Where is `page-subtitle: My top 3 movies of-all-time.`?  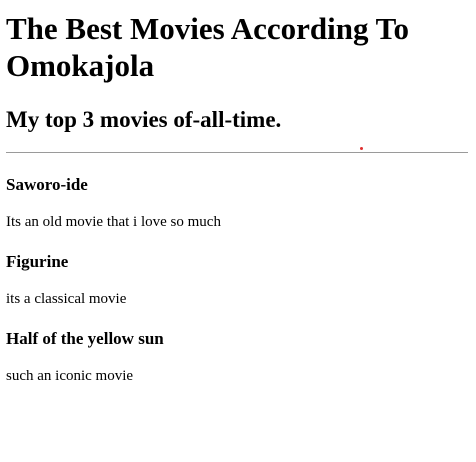 page-subtitle: My top 3 movies of-all-time. is located at coordinates (144, 119).